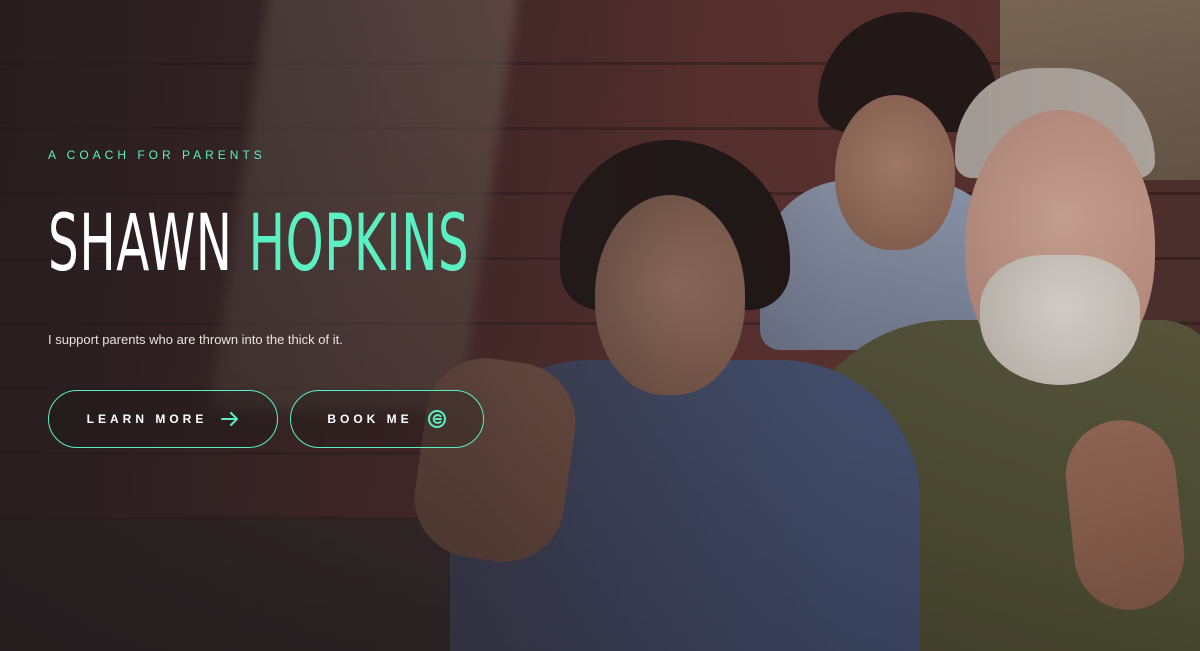 This screenshot has width=1200, height=651. I want to click on title-first-name: SHAWN, so click(140, 244).